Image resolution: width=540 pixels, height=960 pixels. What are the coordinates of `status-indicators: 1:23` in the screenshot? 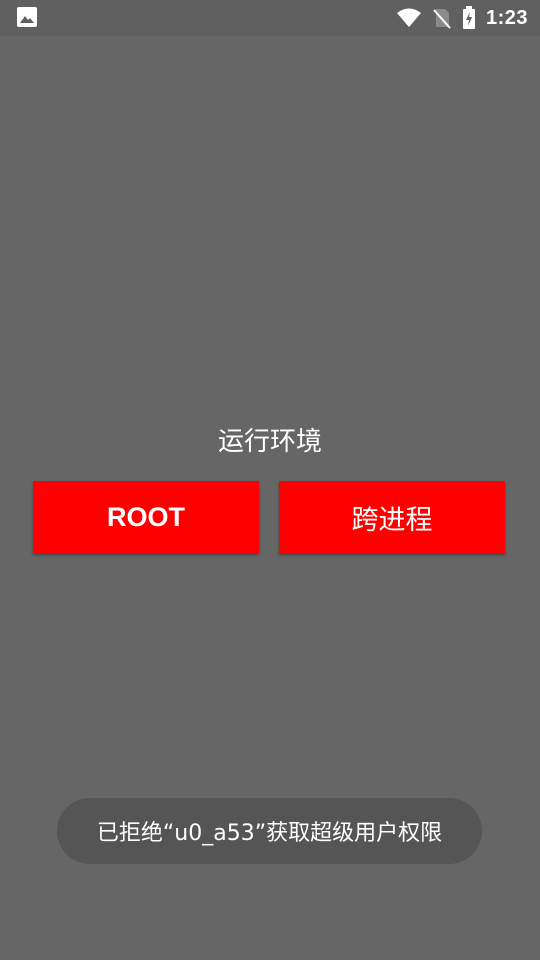 It's located at (462, 18).